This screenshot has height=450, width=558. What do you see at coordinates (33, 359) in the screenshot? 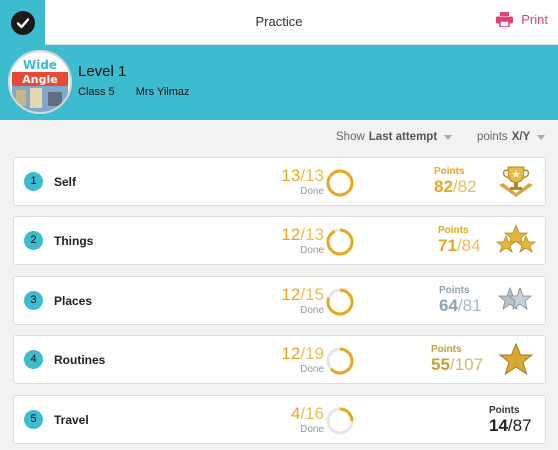
I see `unit-number-badge: 4` at bounding box center [33, 359].